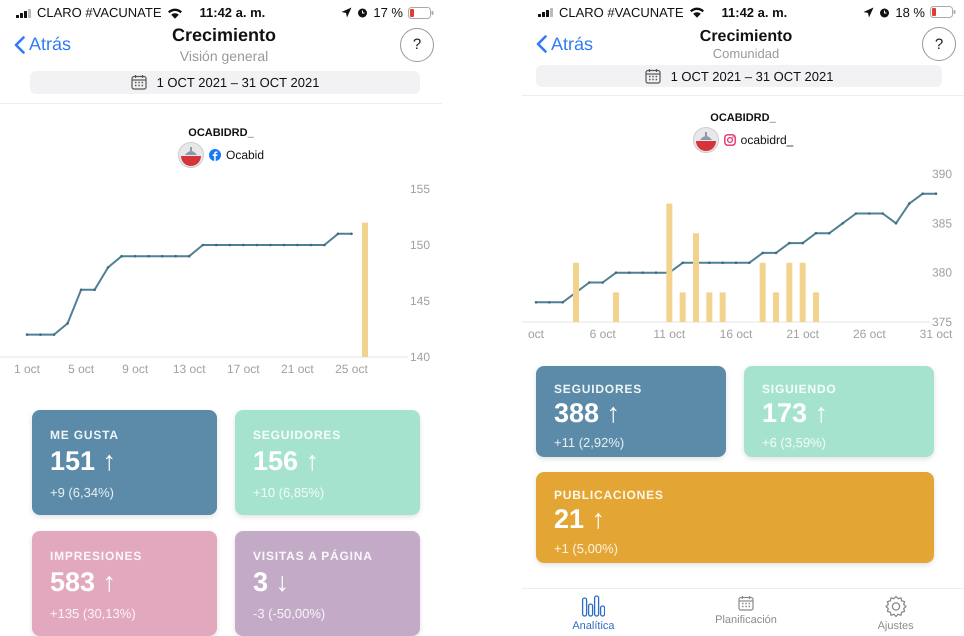 The image size is (964, 636). What do you see at coordinates (84, 462) in the screenshot?
I see `card-value: 151 ↑` at bounding box center [84, 462].